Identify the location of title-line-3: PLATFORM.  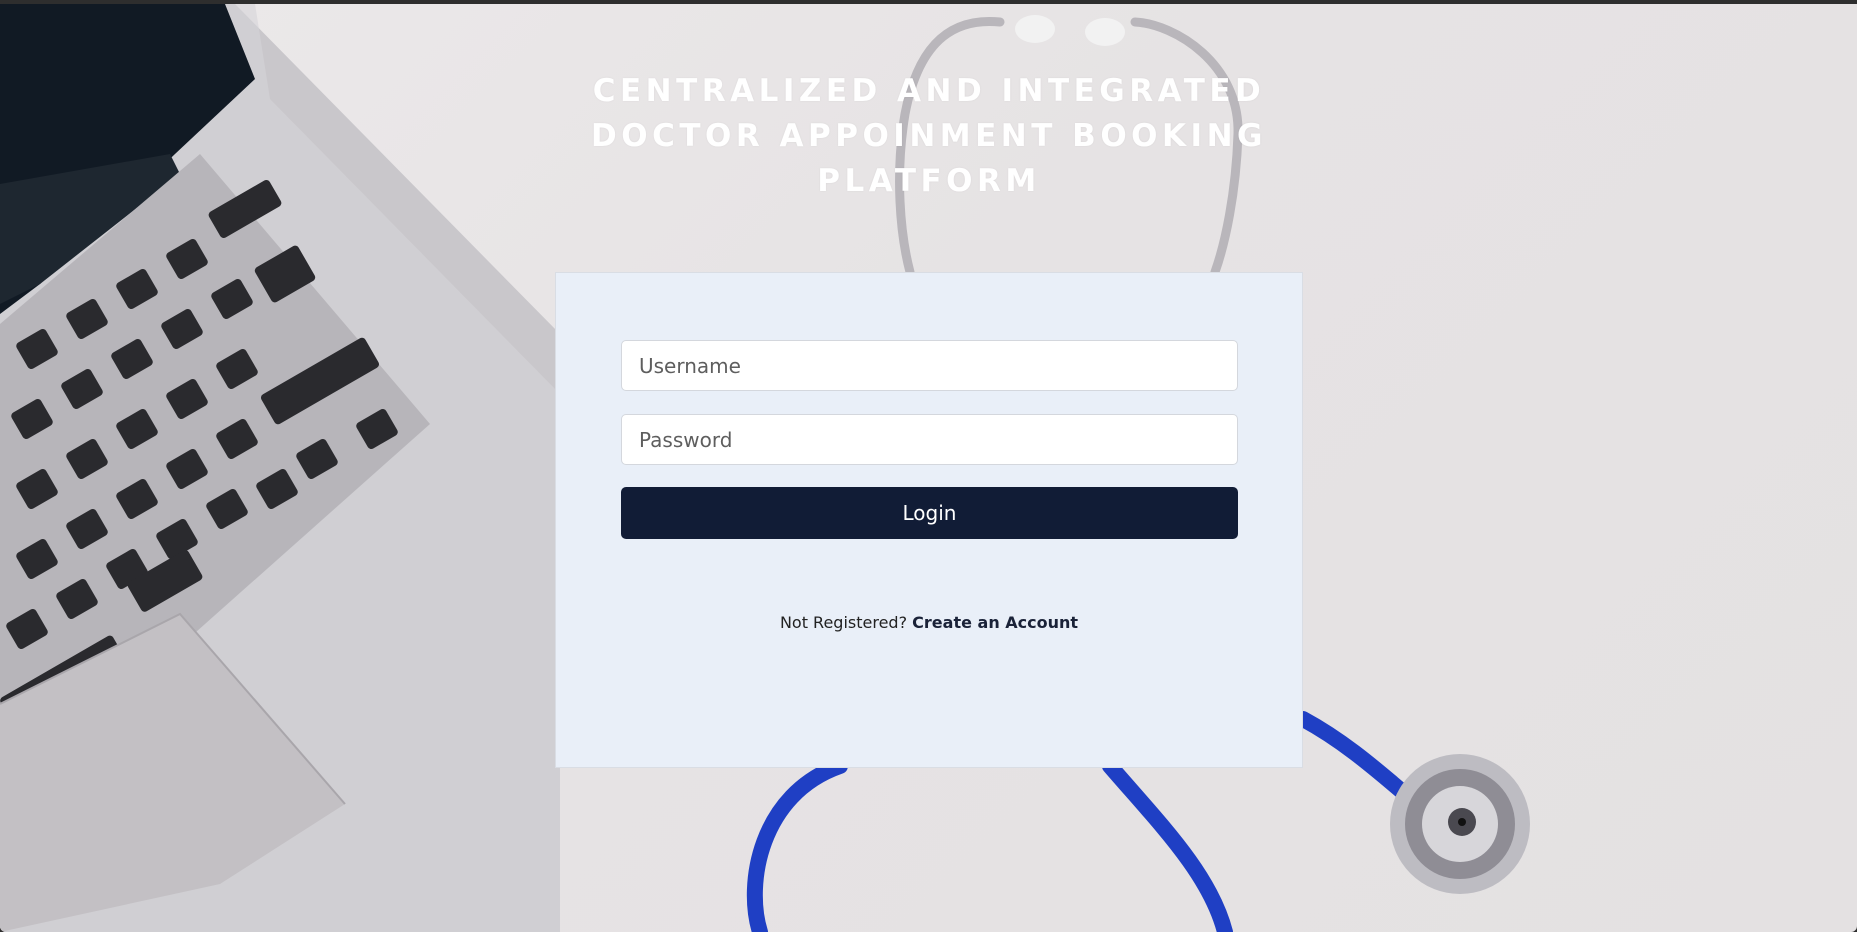
(929, 181).